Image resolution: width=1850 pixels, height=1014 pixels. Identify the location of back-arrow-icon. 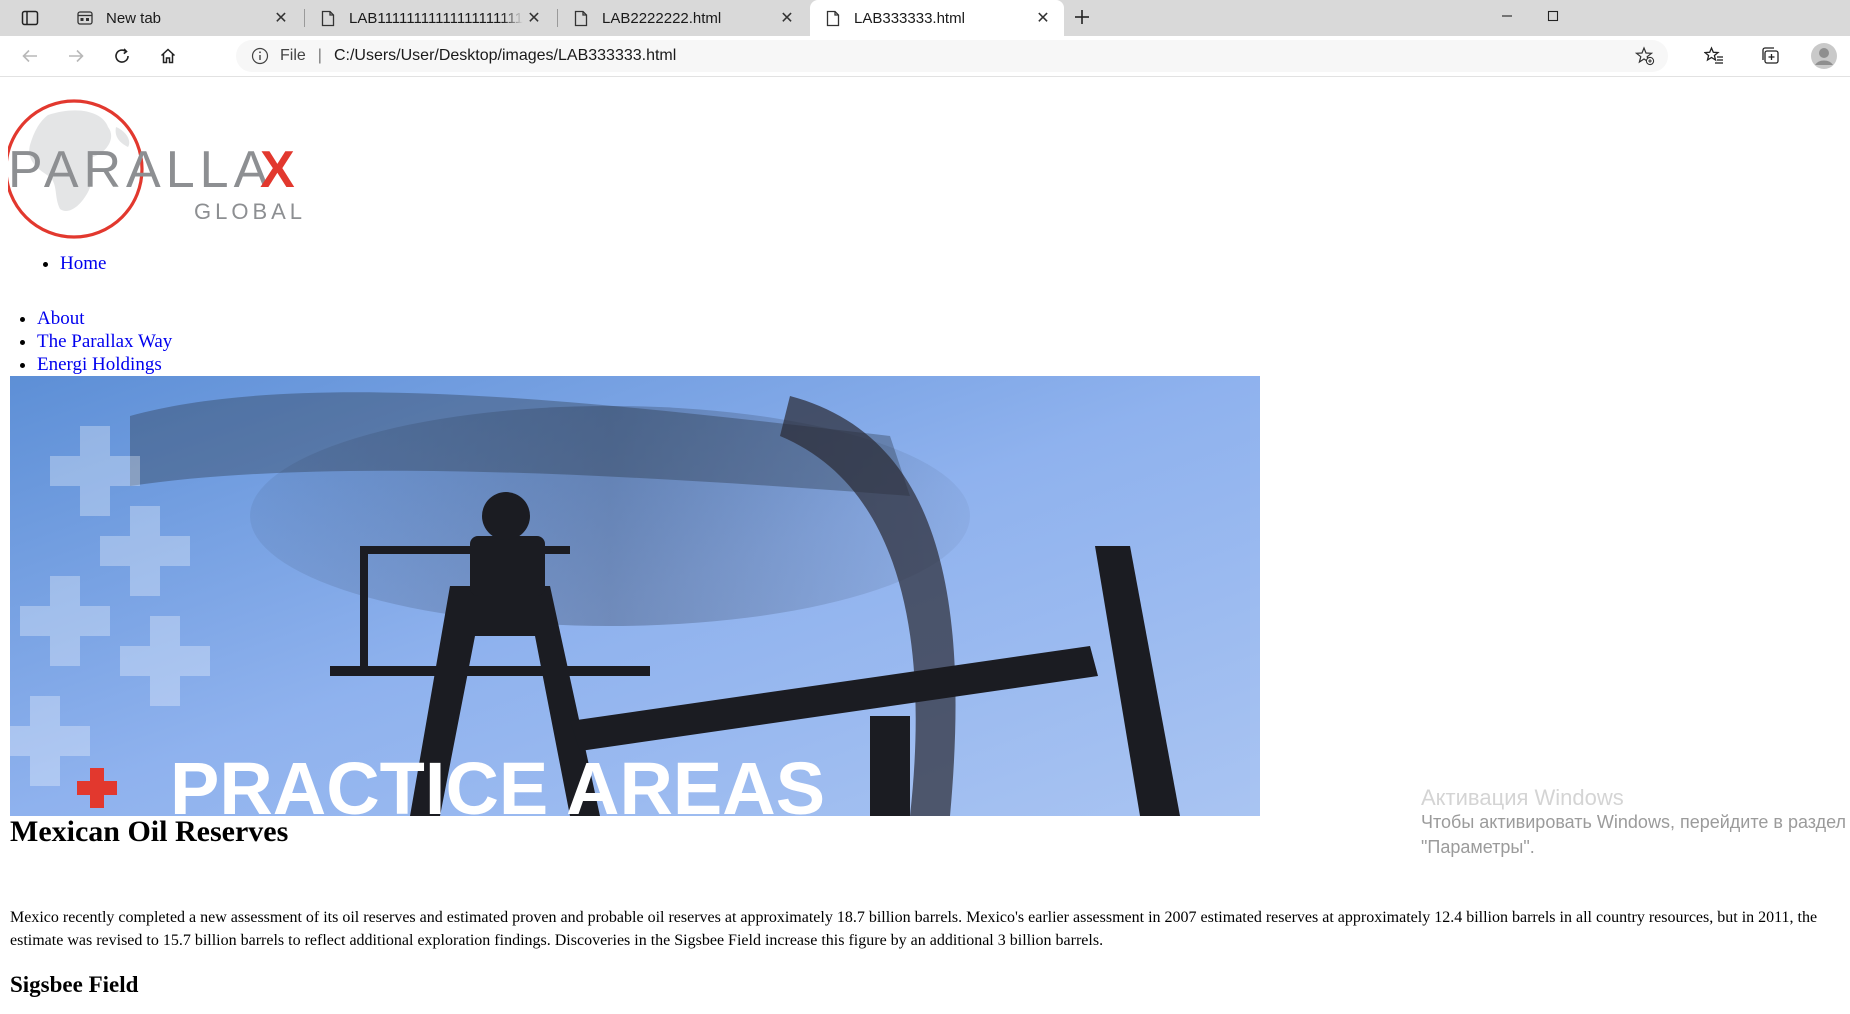
(29, 56).